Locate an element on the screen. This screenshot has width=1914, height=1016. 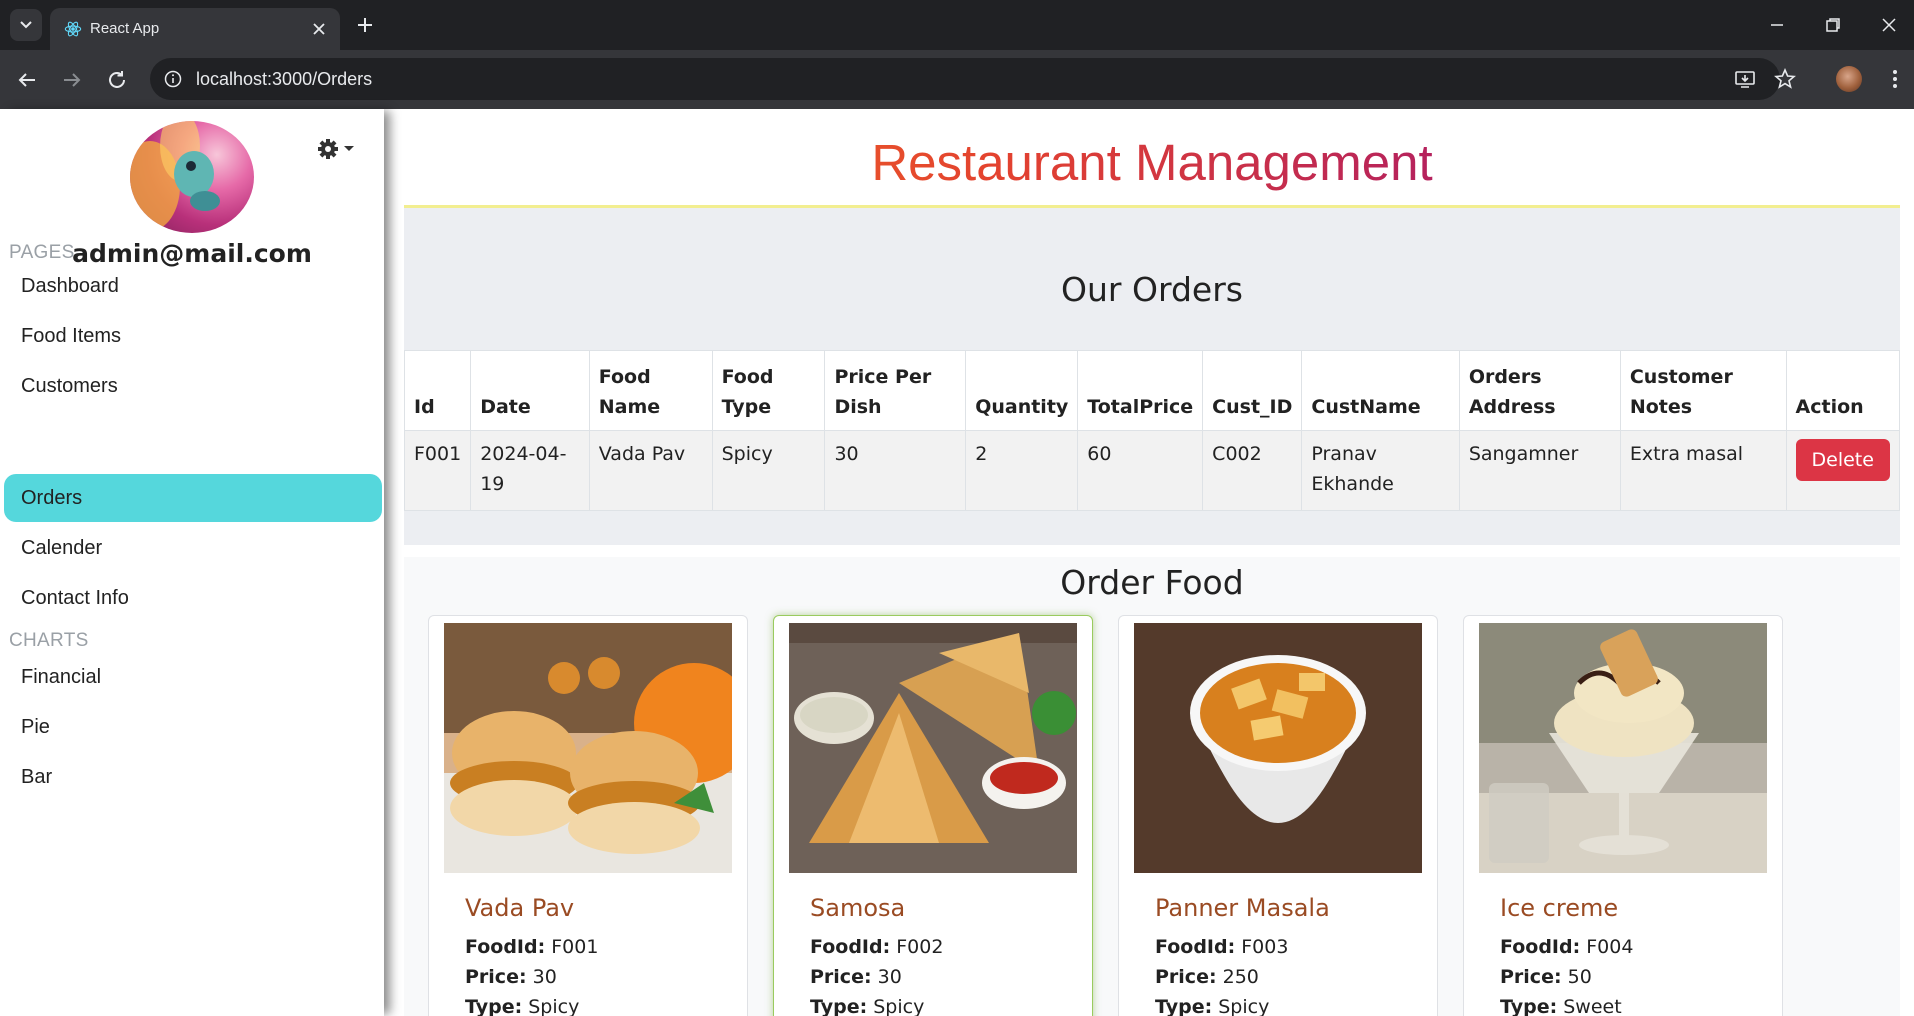
food-price-line: Price: 250 is located at coordinates (1207, 977).